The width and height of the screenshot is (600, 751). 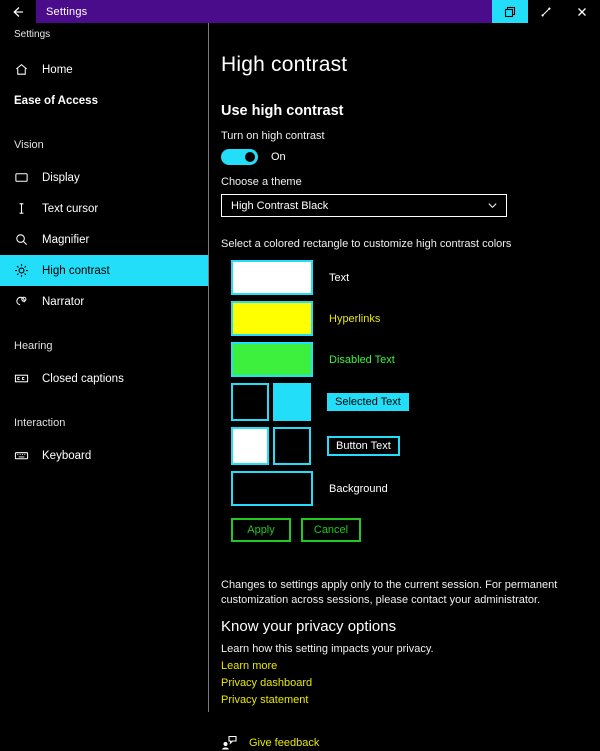 What do you see at coordinates (415, 277) in the screenshot?
I see `swatch-row-text: Text` at bounding box center [415, 277].